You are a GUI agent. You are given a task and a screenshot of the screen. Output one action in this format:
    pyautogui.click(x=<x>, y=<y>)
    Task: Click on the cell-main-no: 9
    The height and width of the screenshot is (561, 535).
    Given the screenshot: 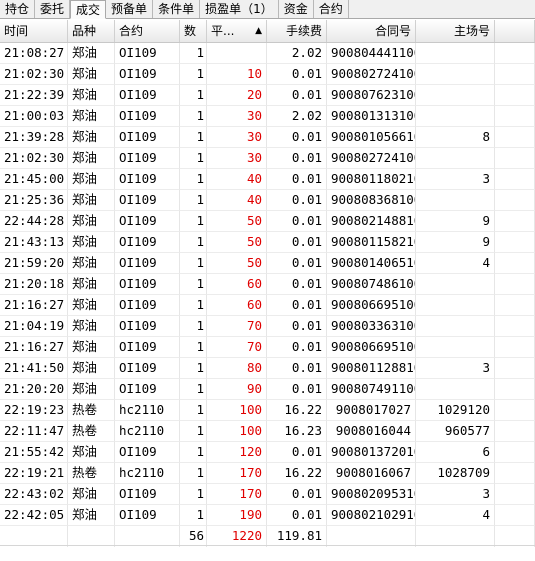 What is the action you would take?
    pyautogui.click(x=455, y=242)
    